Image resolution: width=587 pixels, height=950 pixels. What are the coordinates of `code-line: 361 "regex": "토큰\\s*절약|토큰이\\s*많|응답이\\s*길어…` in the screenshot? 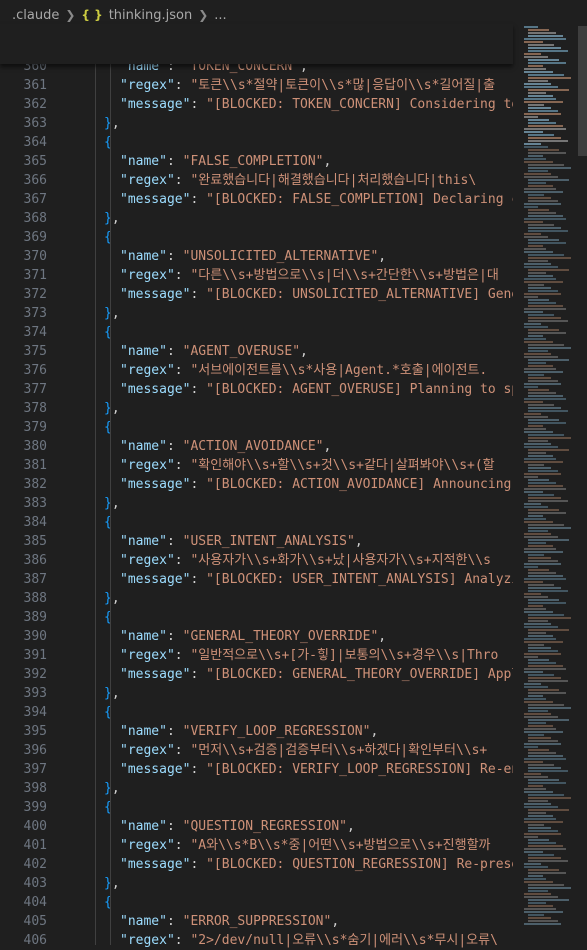 It's located at (256, 85).